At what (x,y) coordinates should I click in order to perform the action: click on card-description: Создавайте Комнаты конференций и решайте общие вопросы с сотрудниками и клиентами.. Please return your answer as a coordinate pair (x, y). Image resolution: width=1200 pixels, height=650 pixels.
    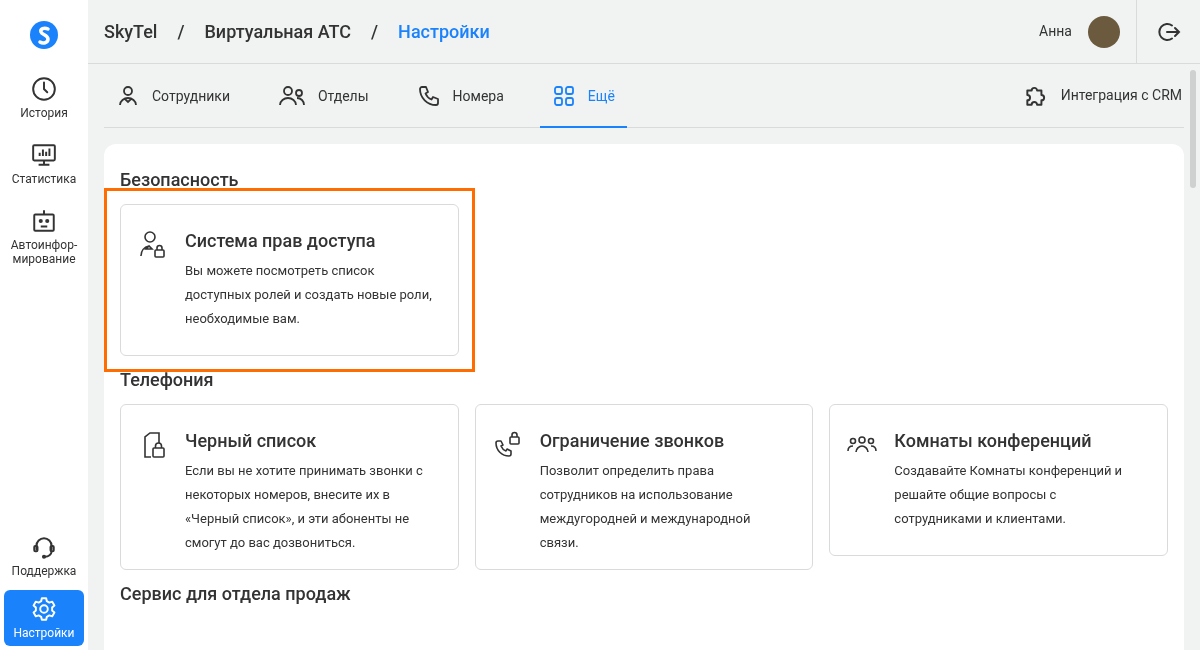
    Looking at the image, I should click on (1009, 495).